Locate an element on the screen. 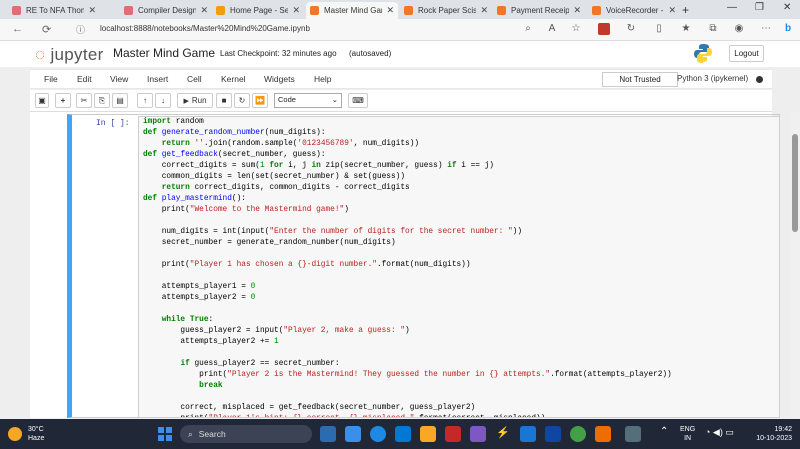 This screenshot has width=800, height=449. refresh-icon: ⟳ is located at coordinates (46, 29).